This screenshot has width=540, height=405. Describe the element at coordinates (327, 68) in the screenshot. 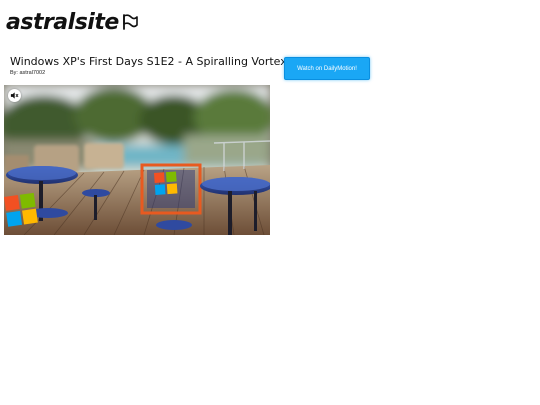

I see `watch-on-dailymotion-button: Watch on DailyMotion!` at that location.